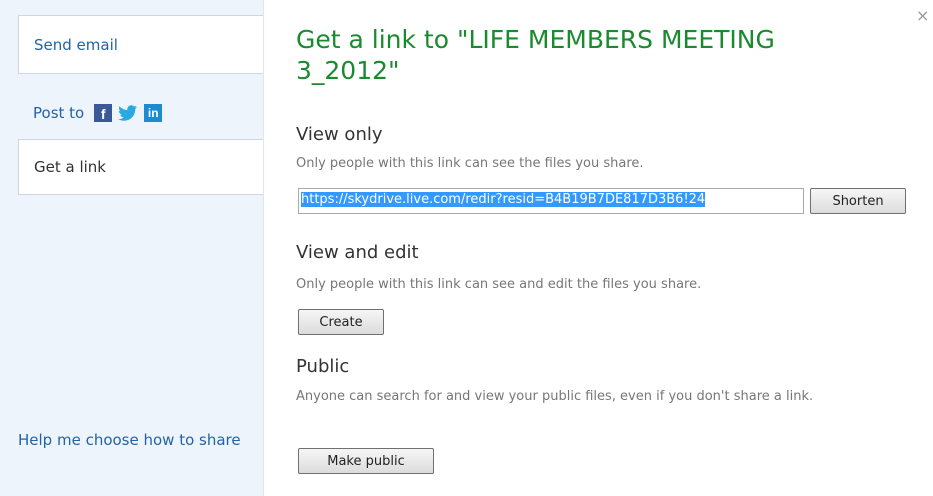  I want to click on public-heading: Public, so click(323, 366).